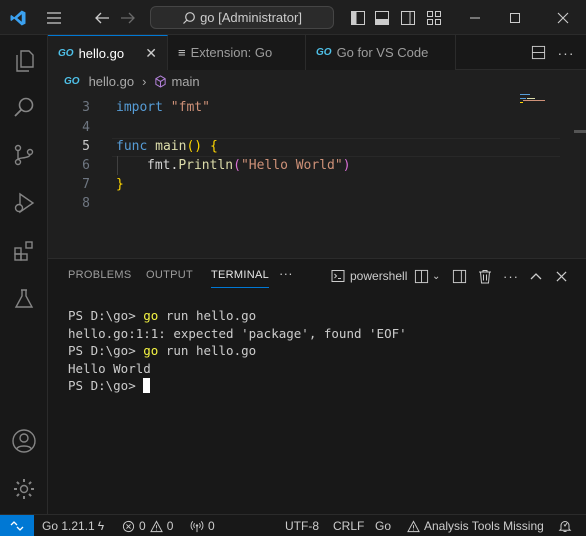 Image resolution: width=586 pixels, height=536 pixels. Describe the element at coordinates (169, 275) in the screenshot. I see `tab-output: OUTPUT` at that location.